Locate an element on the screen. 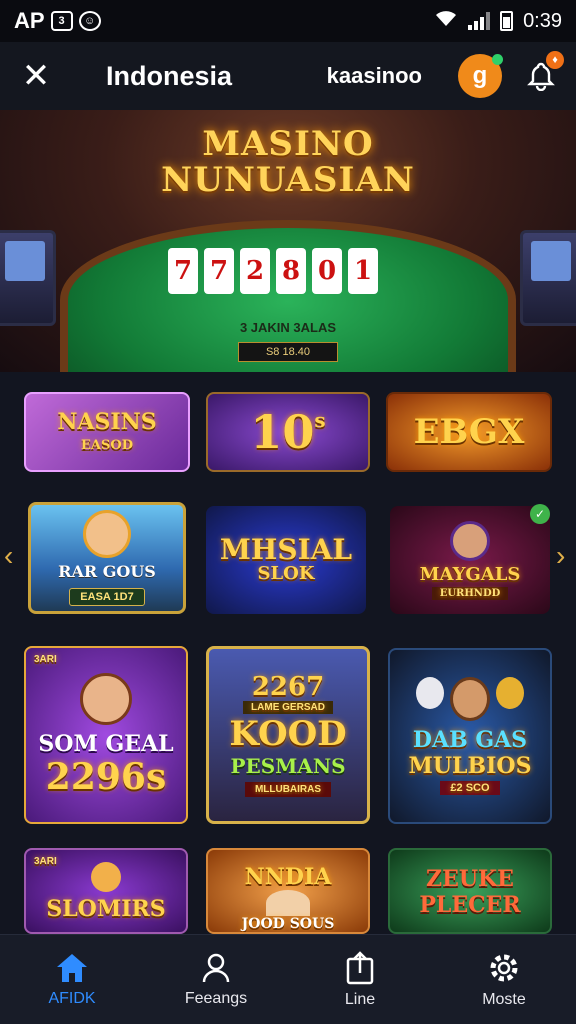 The width and height of the screenshot is (576, 1024). game-tile: MAYGALS EURHNDD is located at coordinates (470, 560).